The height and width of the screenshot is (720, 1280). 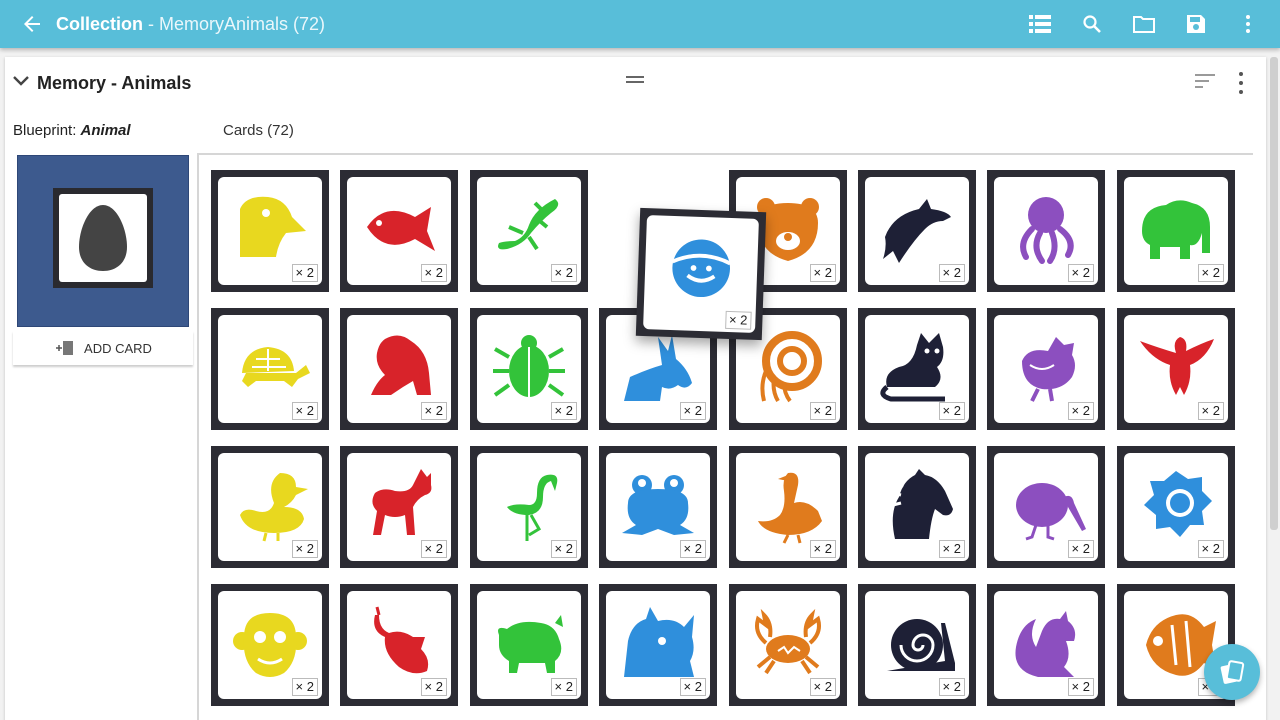 What do you see at coordinates (788, 641) in the screenshot?
I see `crab-icon` at bounding box center [788, 641].